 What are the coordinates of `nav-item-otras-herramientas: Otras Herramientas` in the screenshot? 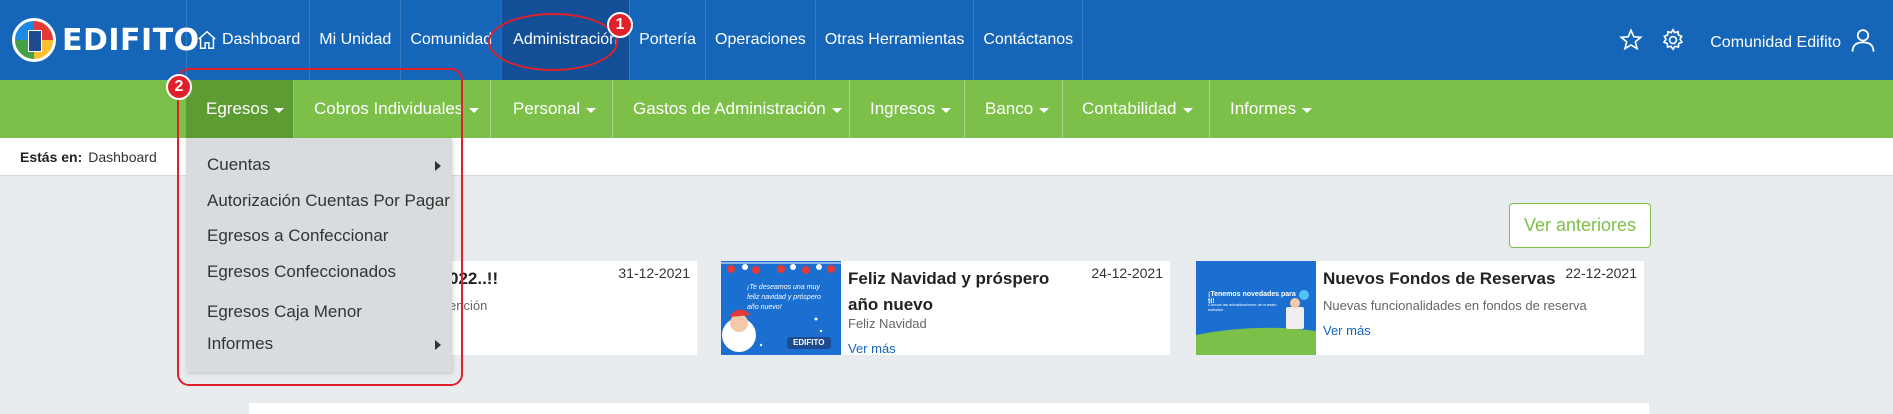 It's located at (894, 40).